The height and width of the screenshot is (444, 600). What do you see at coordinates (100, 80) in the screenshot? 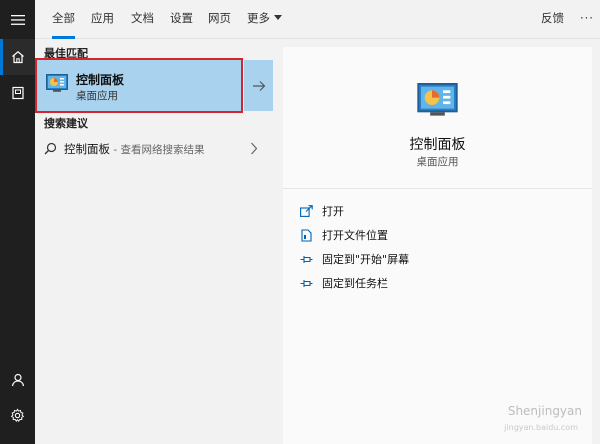
I see `best-match-title: 控制面板` at bounding box center [100, 80].